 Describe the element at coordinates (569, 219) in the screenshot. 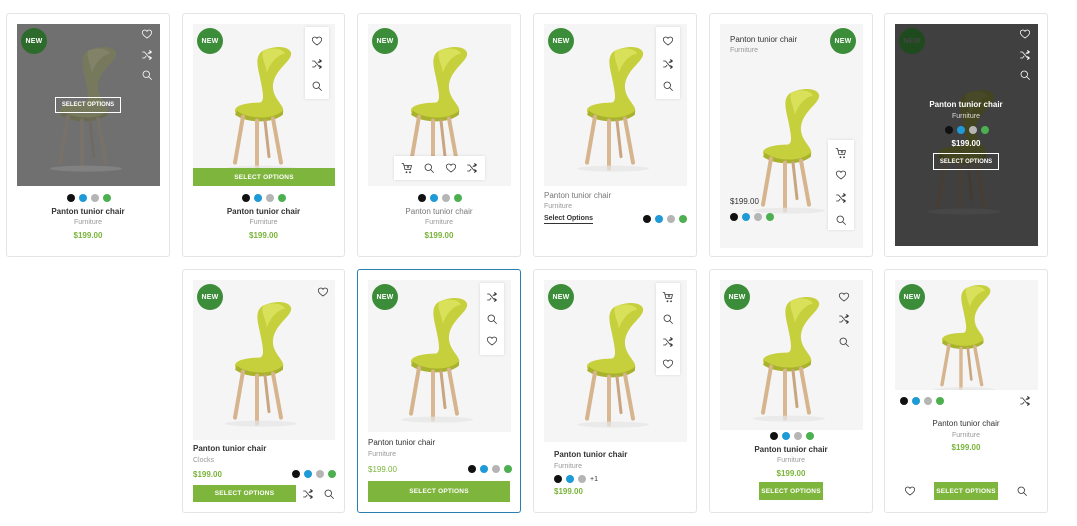

I see `select-options-link: Select Options` at that location.